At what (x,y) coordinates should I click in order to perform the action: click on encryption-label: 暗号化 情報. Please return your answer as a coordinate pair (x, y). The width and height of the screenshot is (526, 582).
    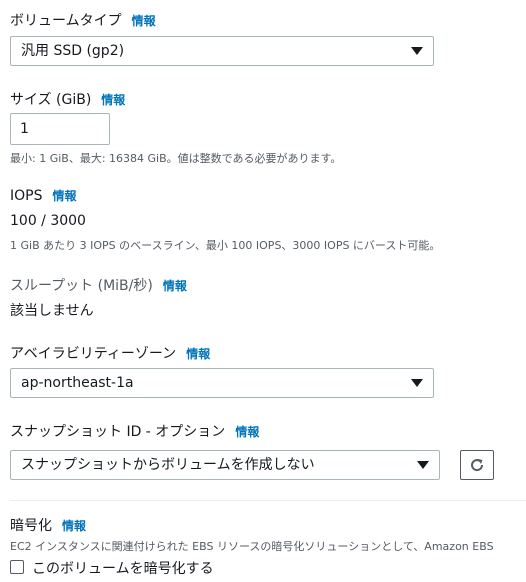
    Looking at the image, I should click on (48, 525).